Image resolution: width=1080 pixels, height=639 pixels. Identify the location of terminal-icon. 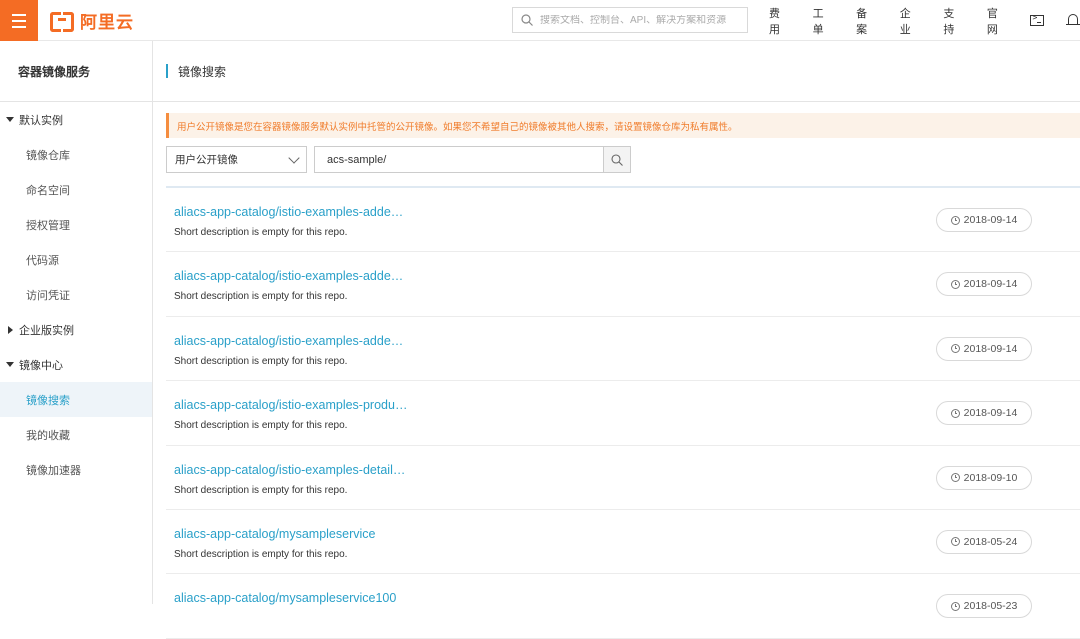
(1037, 19).